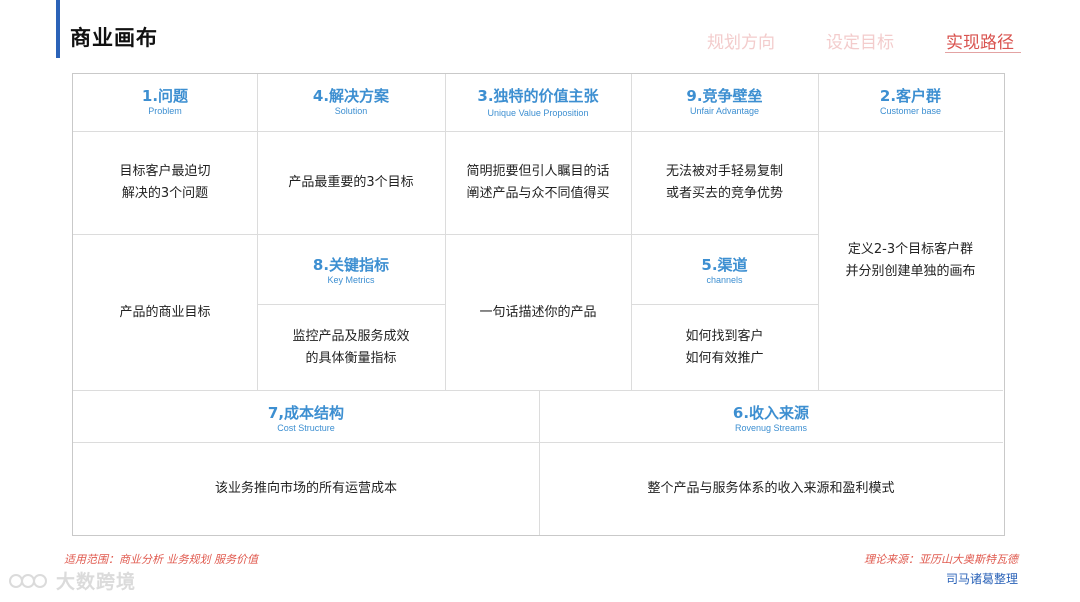 The image size is (1080, 602). I want to click on uvp-text: 简明扼要但引人瞩目的话 阐述产品与众不同值得买, so click(538, 182).